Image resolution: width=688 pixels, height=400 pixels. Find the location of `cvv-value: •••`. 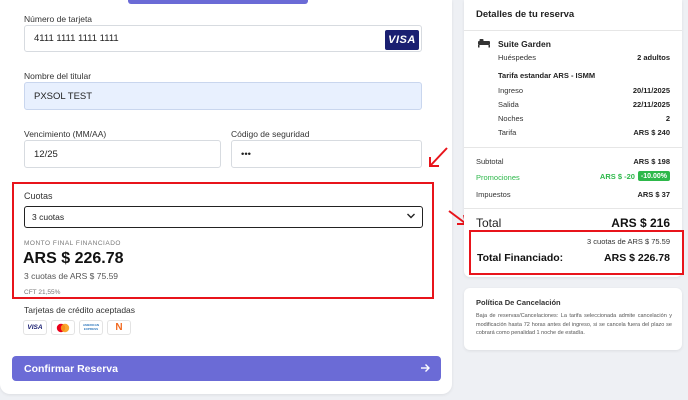

cvv-value: ••• is located at coordinates (246, 154).